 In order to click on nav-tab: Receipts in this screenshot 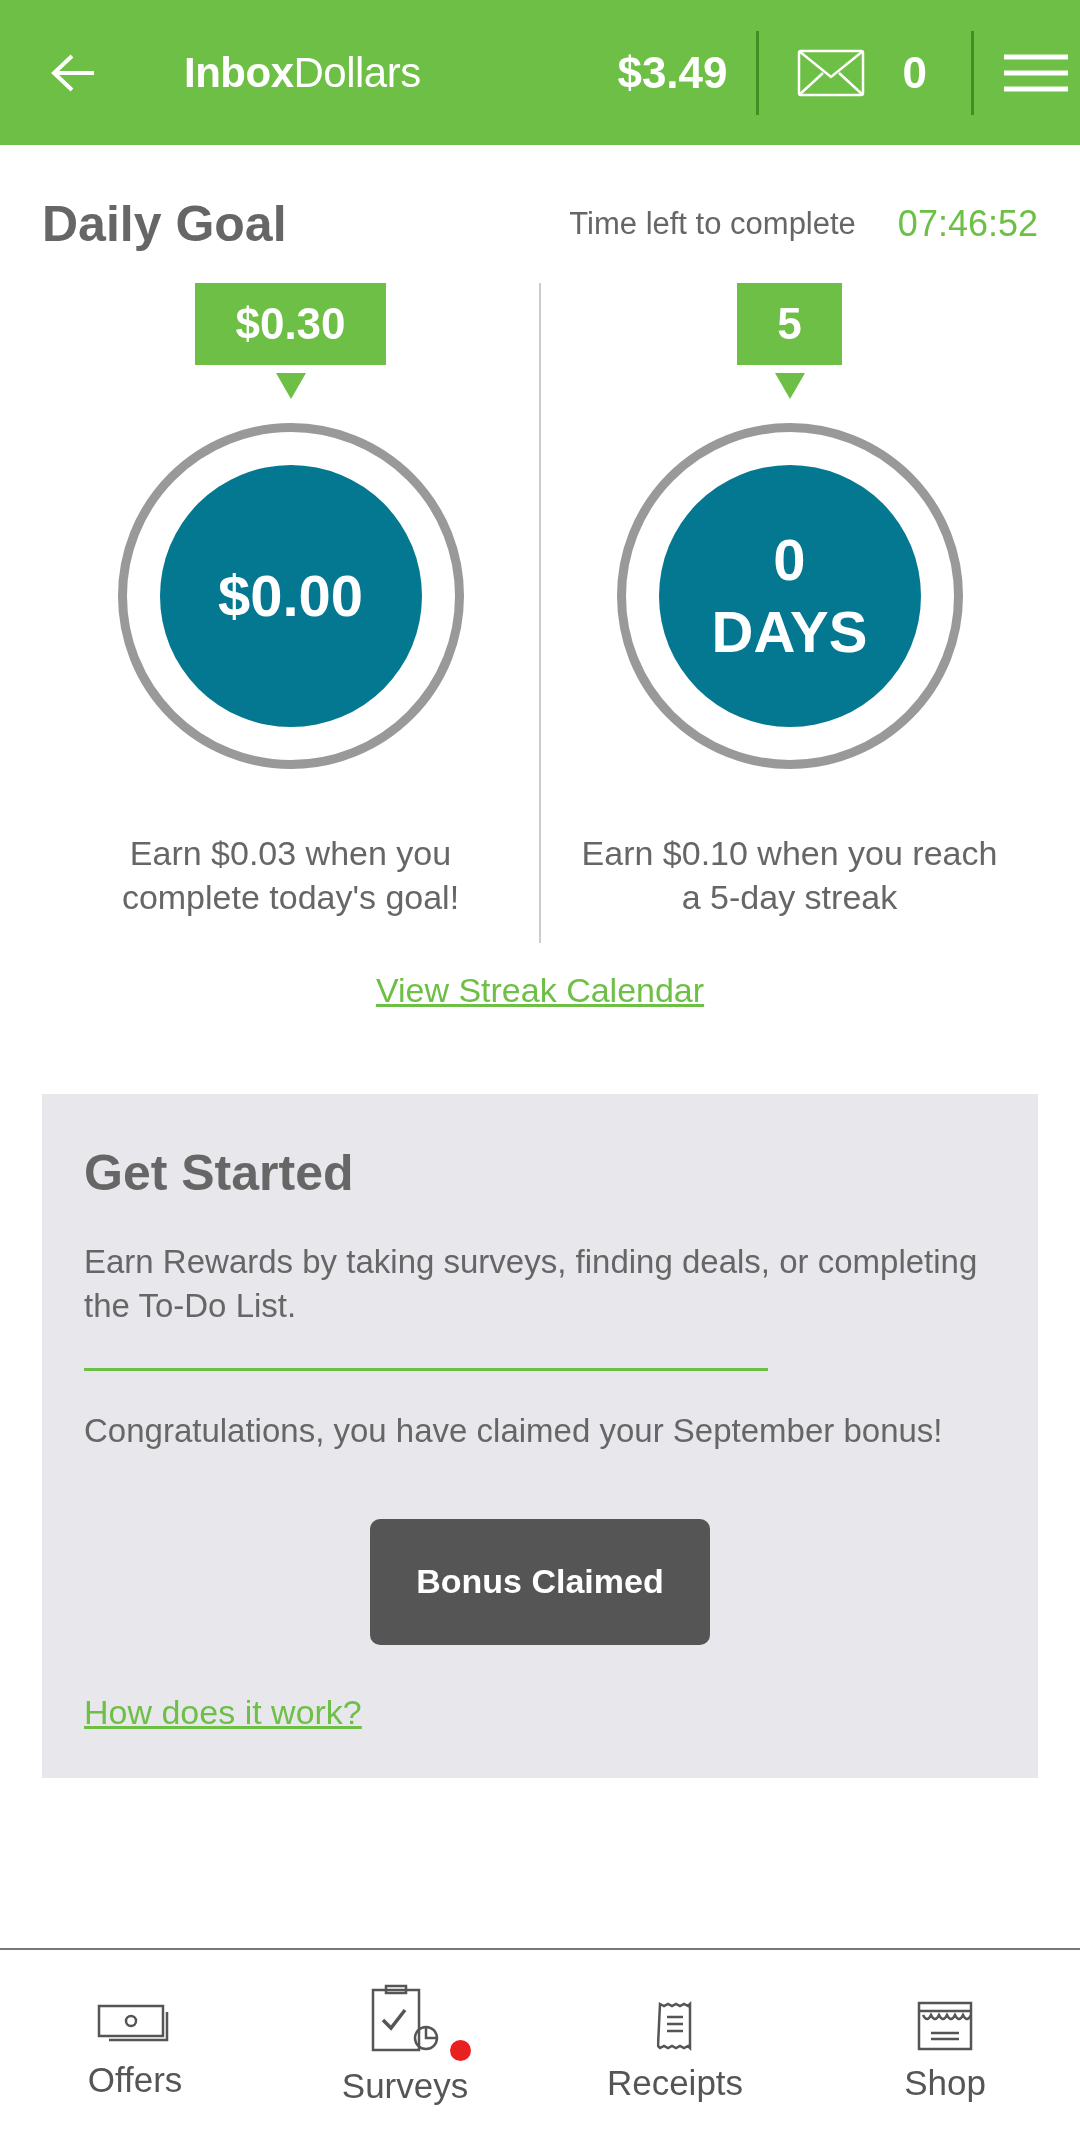, I will do `click(675, 2045)`.